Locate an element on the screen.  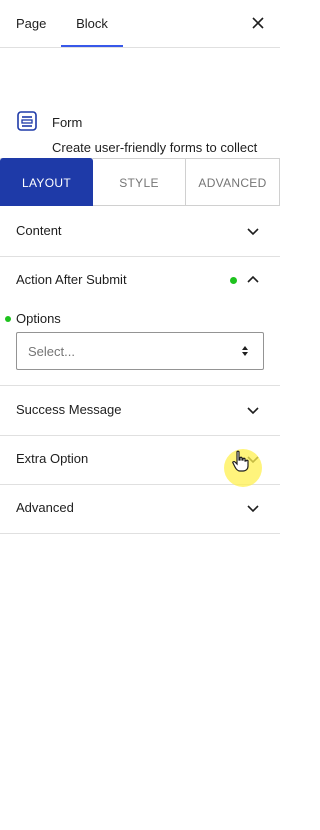
sidebar-tabs: Page Block is located at coordinates (140, 24).